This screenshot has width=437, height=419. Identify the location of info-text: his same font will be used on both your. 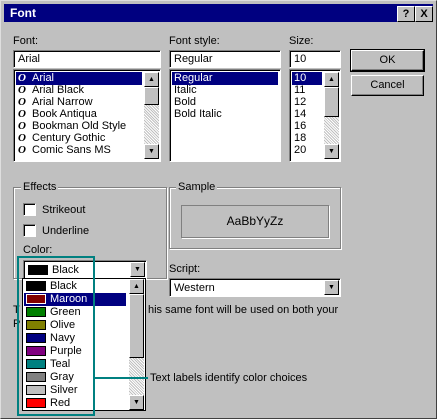
(243, 310).